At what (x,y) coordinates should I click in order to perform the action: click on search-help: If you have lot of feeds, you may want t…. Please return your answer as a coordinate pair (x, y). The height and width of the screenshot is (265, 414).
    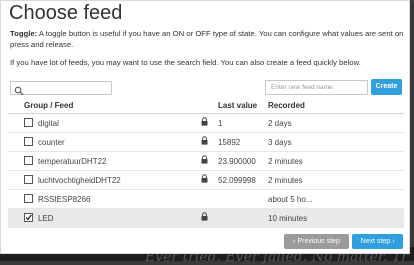
    Looking at the image, I should click on (185, 62).